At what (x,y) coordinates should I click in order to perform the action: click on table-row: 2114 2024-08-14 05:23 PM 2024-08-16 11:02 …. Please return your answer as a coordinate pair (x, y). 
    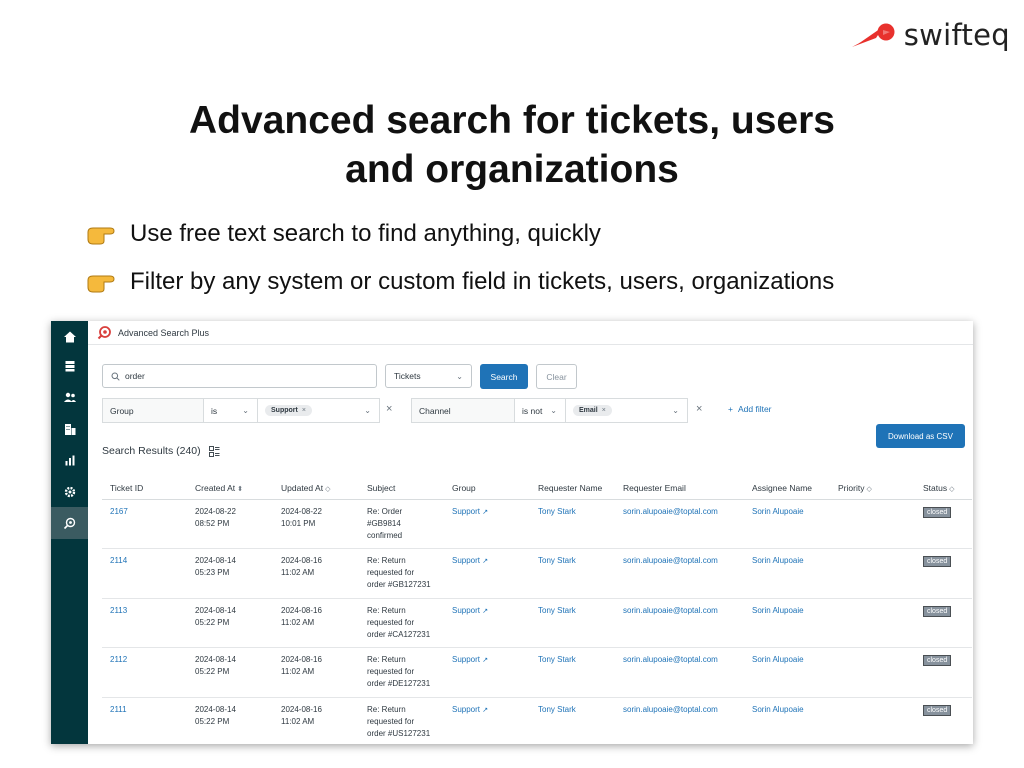
    Looking at the image, I should click on (537, 573).